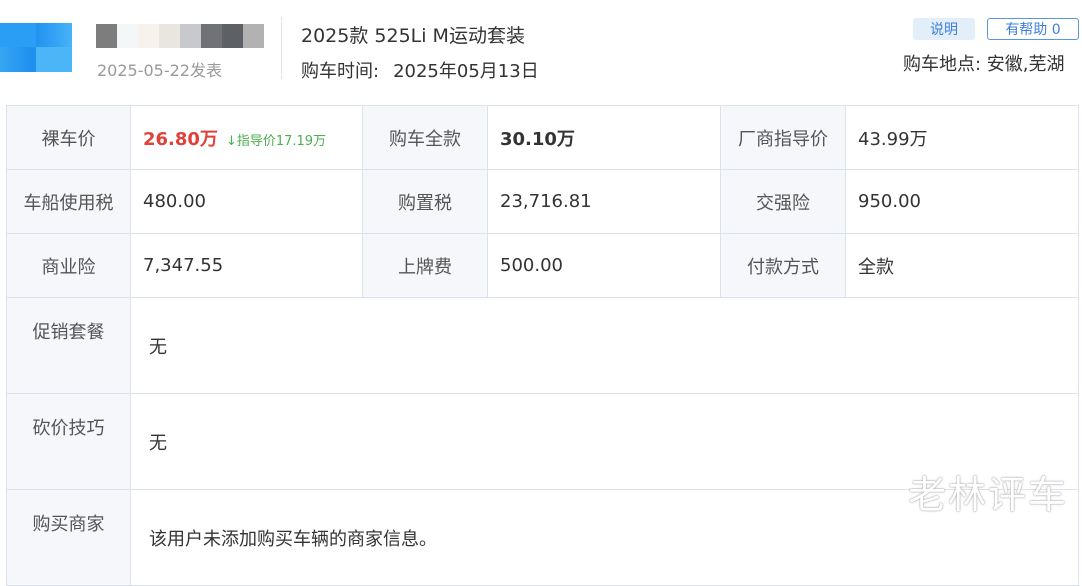 The image size is (1082, 586). Describe the element at coordinates (604, 137) in the screenshot. I see `total-price-value: 30.10万` at that location.